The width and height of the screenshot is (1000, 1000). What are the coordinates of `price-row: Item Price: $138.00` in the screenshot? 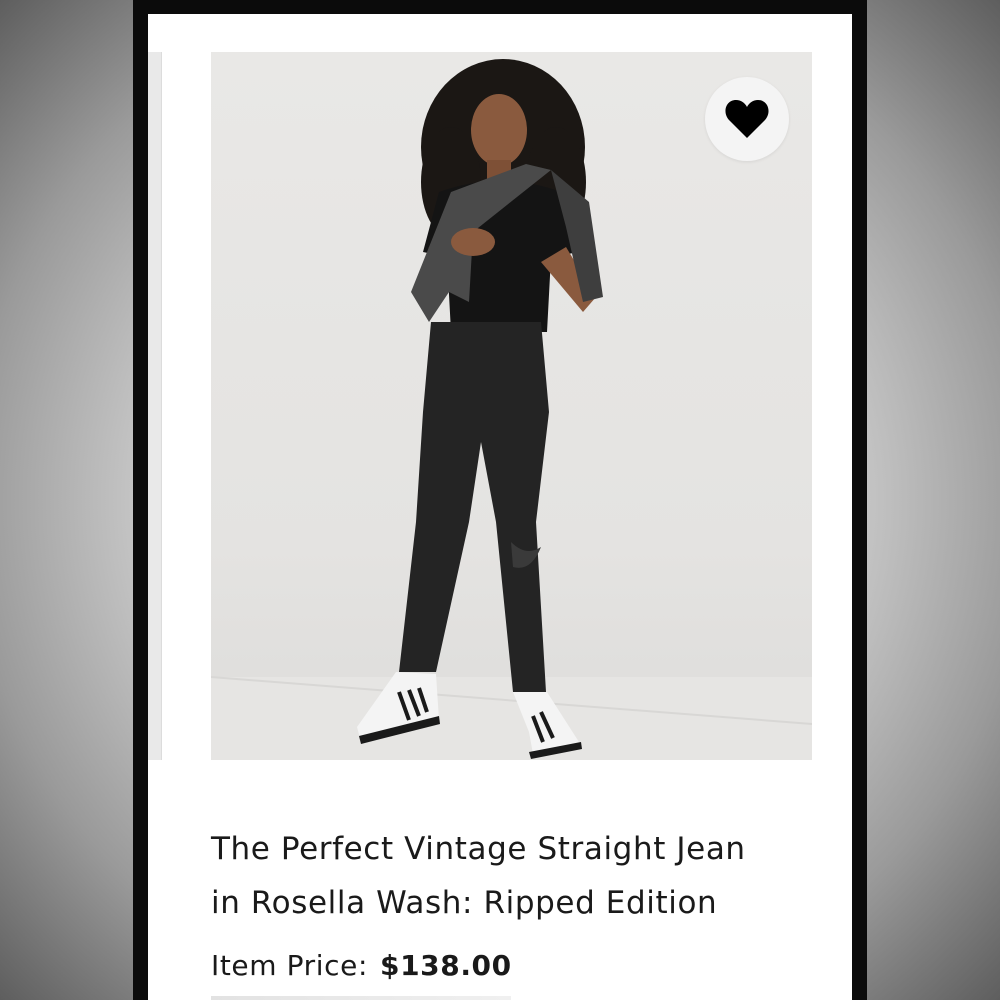 It's located at (361, 966).